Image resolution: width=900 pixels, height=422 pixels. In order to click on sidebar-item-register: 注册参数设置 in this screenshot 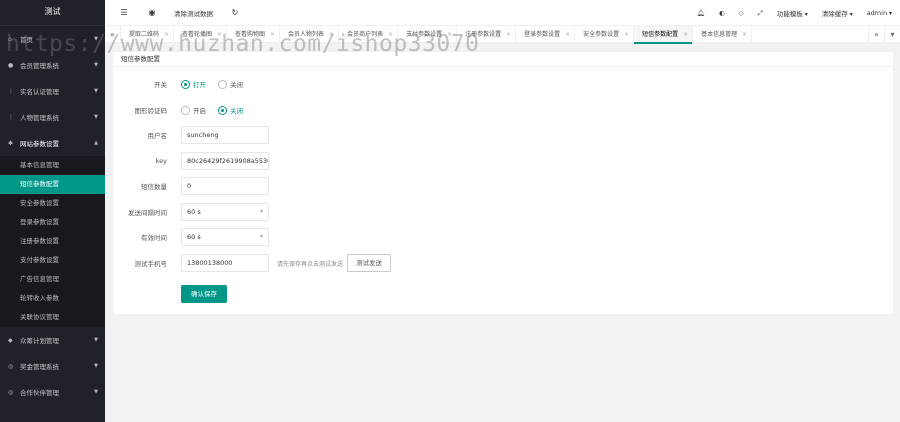, I will do `click(52, 241)`.